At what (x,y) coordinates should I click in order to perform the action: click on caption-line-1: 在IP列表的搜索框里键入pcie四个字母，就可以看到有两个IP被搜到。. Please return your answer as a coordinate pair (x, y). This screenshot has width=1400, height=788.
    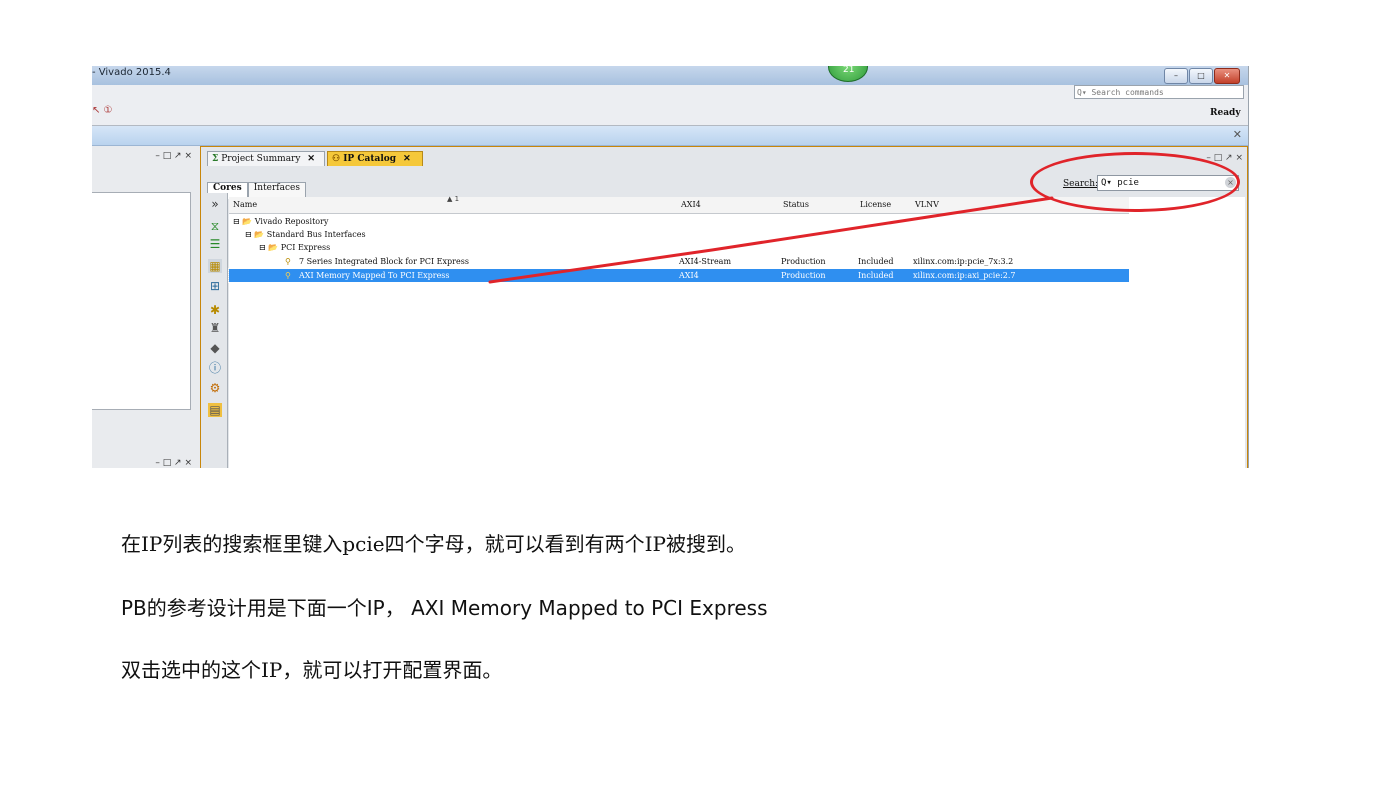
    Looking at the image, I should click on (433, 544).